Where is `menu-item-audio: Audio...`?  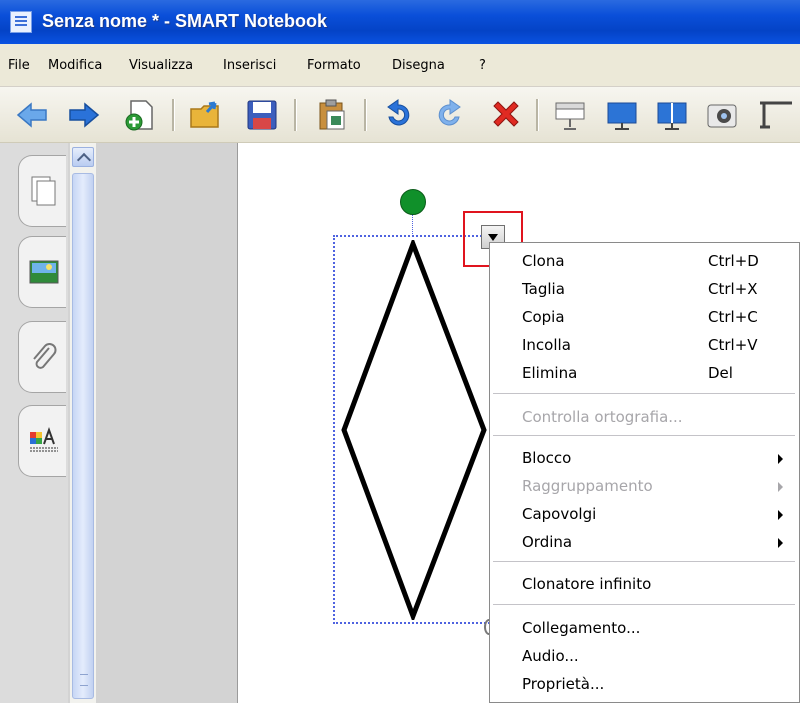
menu-item-audio: Audio... is located at coordinates (657, 656).